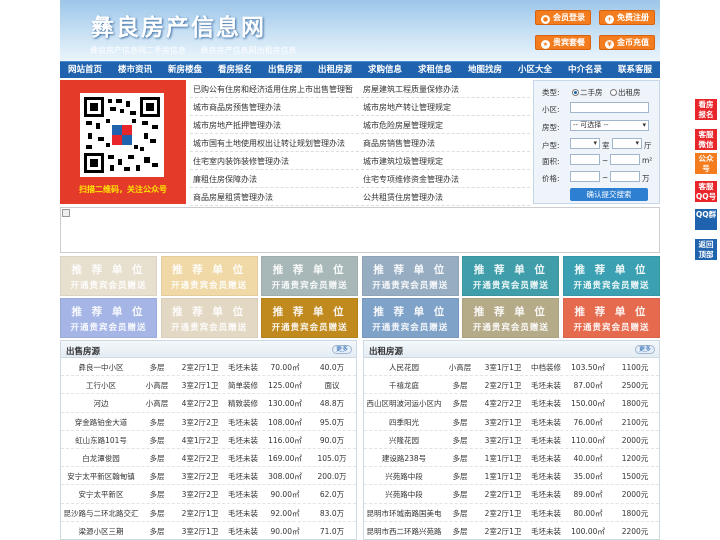 This screenshot has width=720, height=540. I want to click on nav-news: 楼市资讯, so click(135, 70).